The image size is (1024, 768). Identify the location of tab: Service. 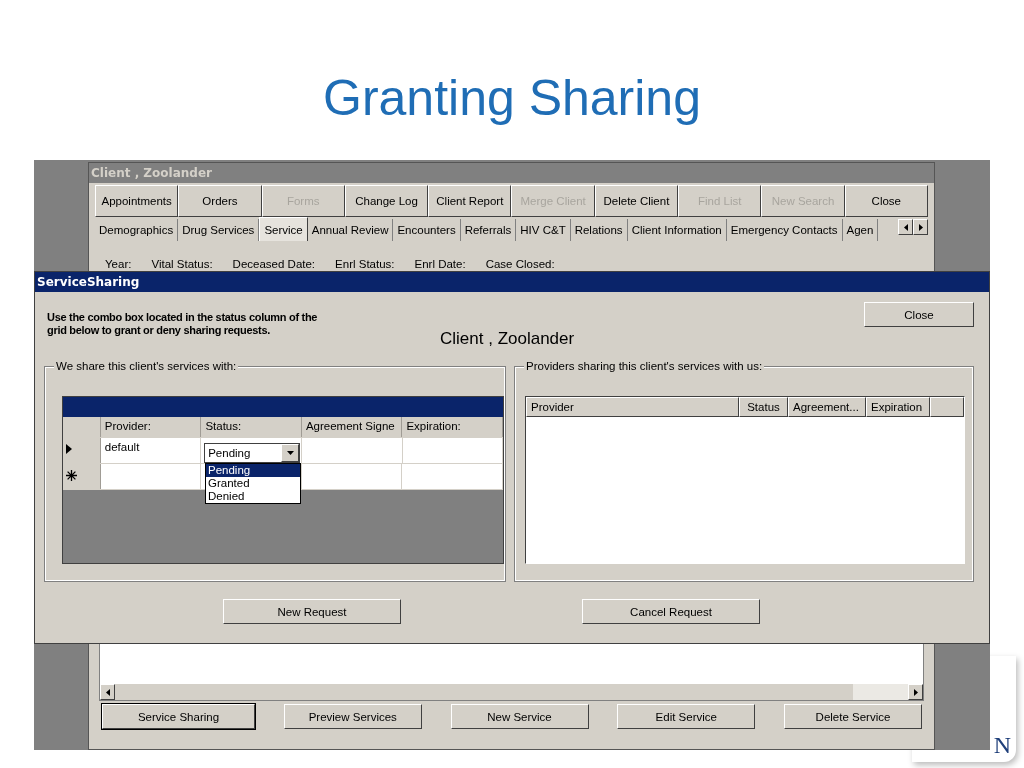
(283, 229).